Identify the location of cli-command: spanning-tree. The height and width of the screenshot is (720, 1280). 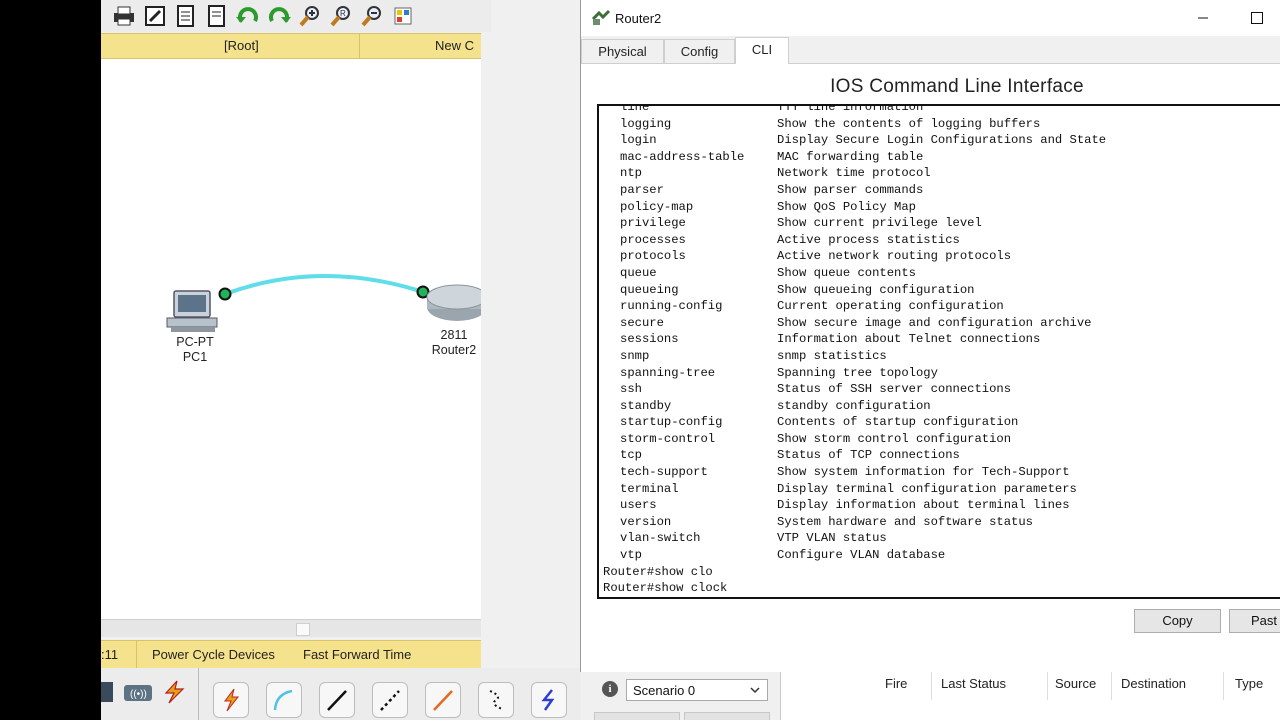
(668, 372).